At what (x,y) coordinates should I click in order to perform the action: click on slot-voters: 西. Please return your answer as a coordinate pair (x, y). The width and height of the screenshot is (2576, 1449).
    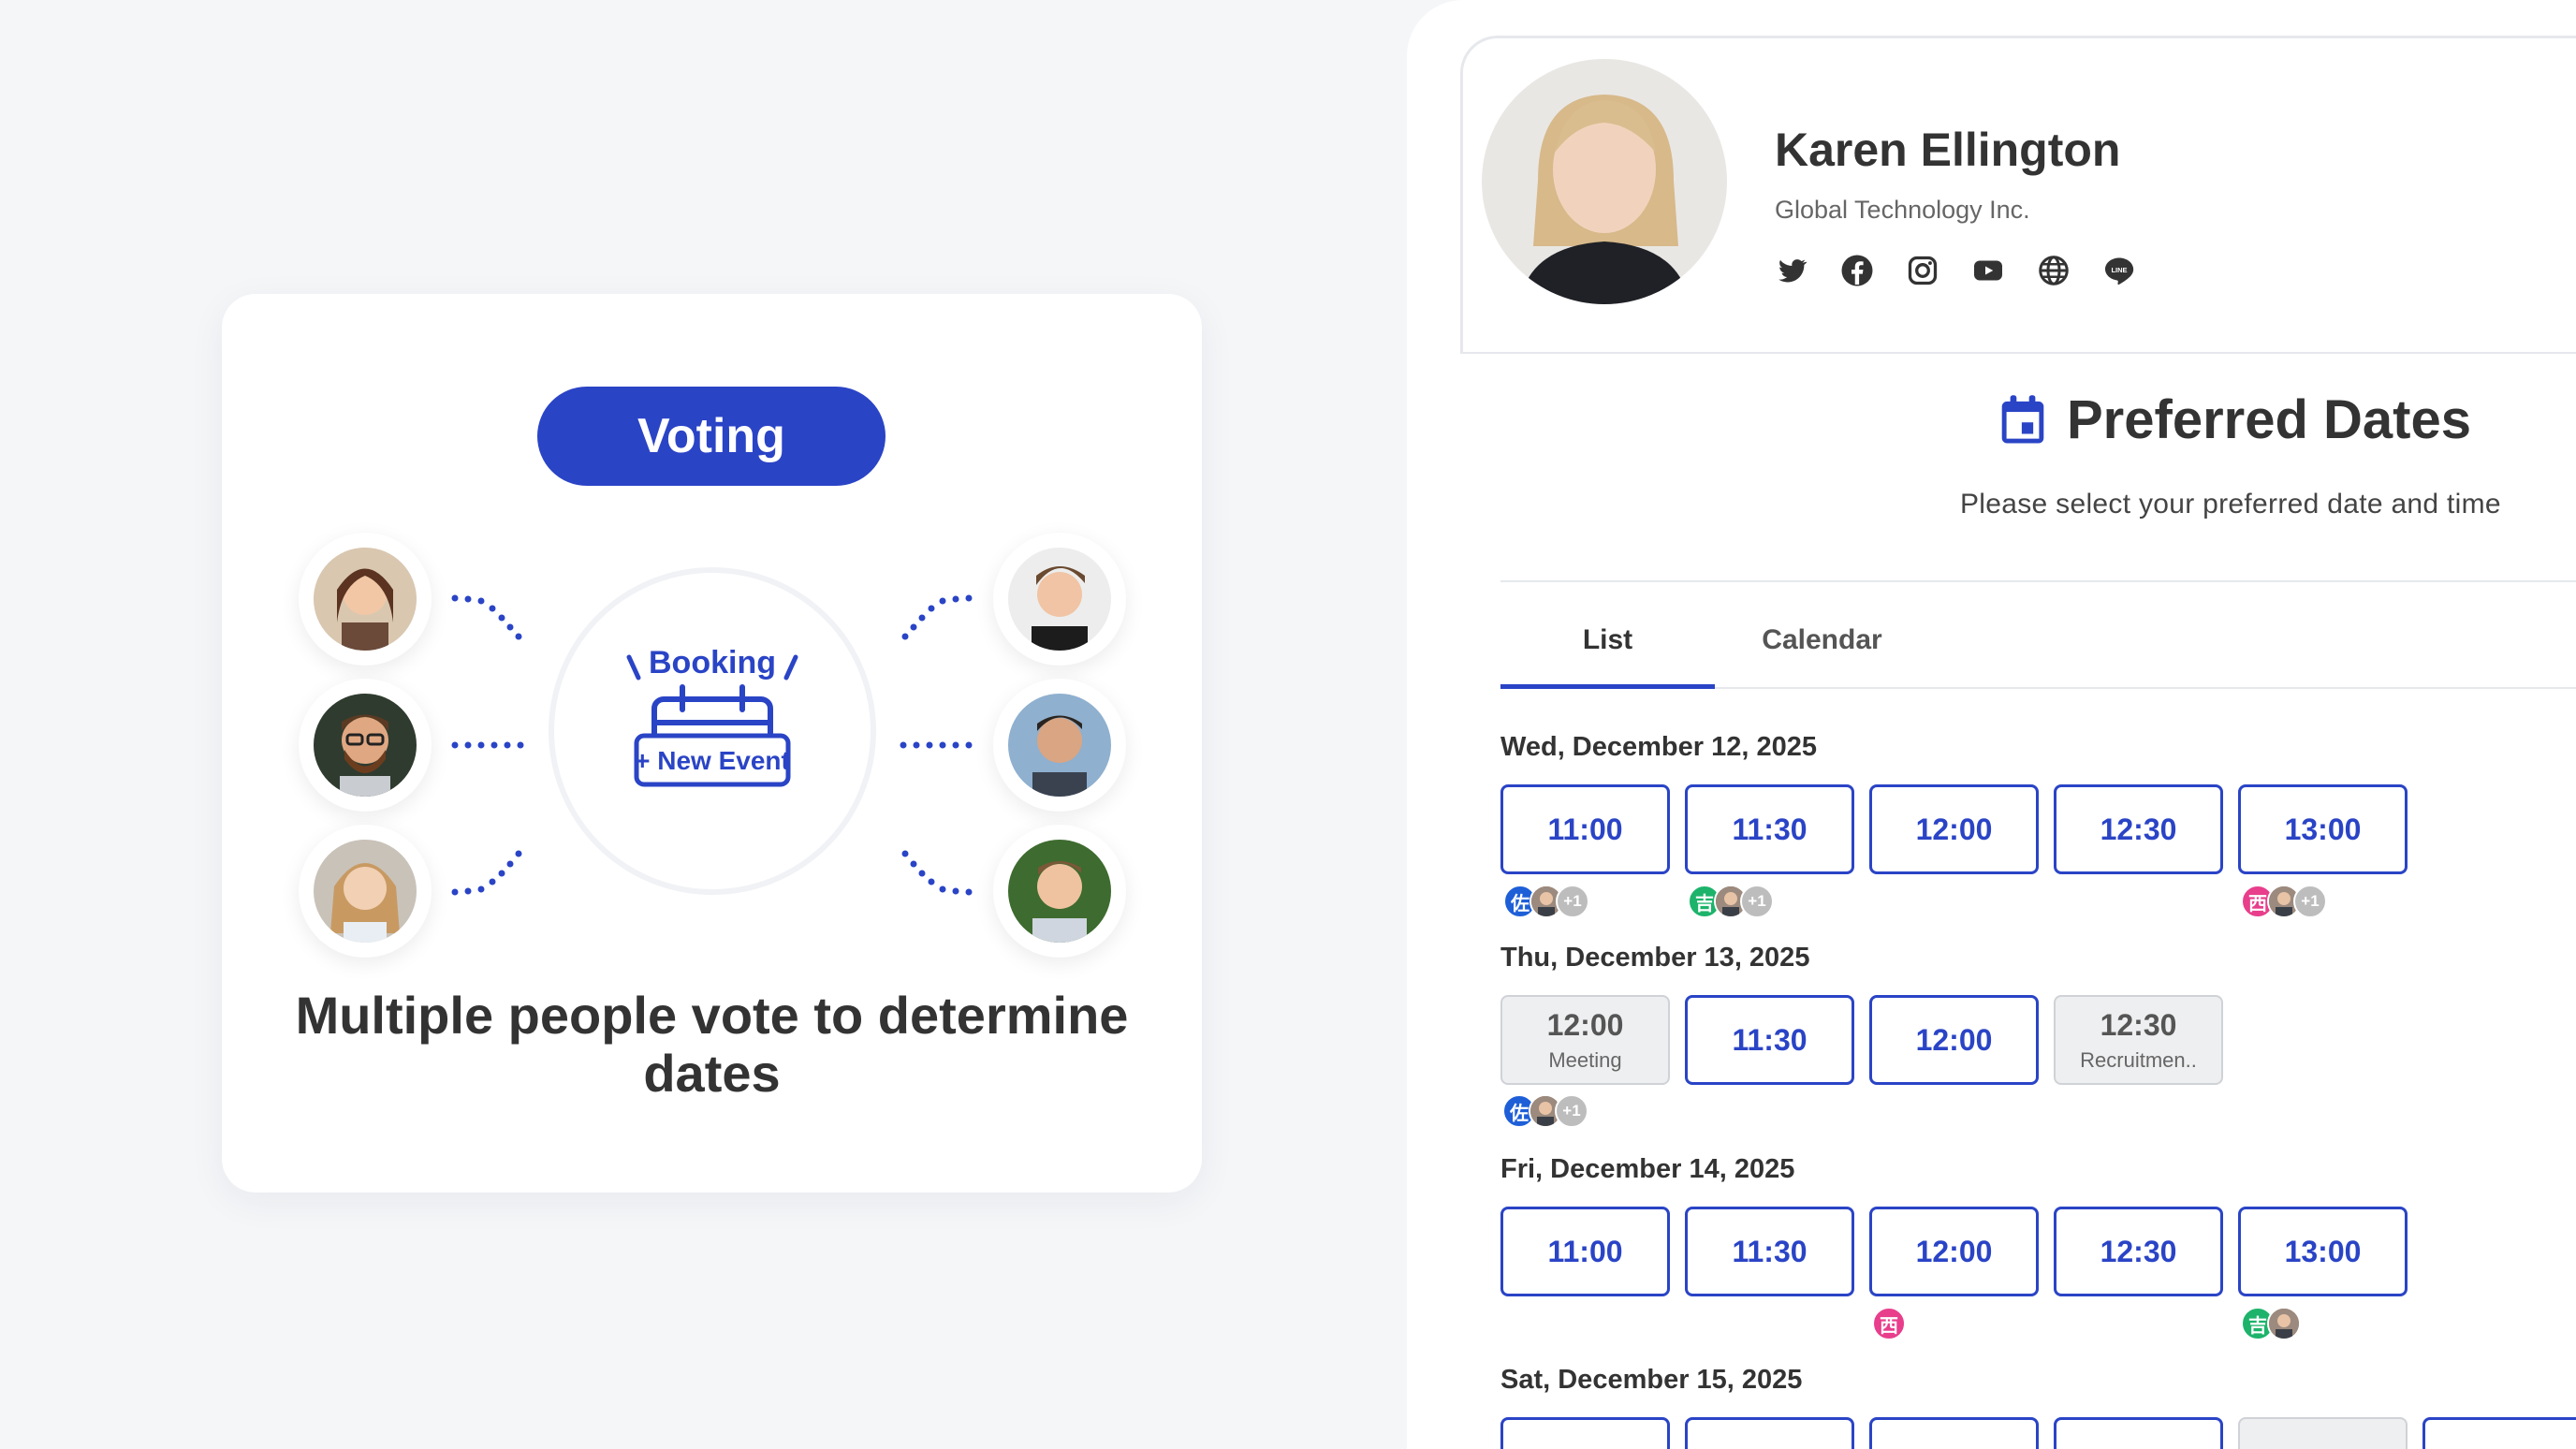
    Looking at the image, I should click on (1889, 1323).